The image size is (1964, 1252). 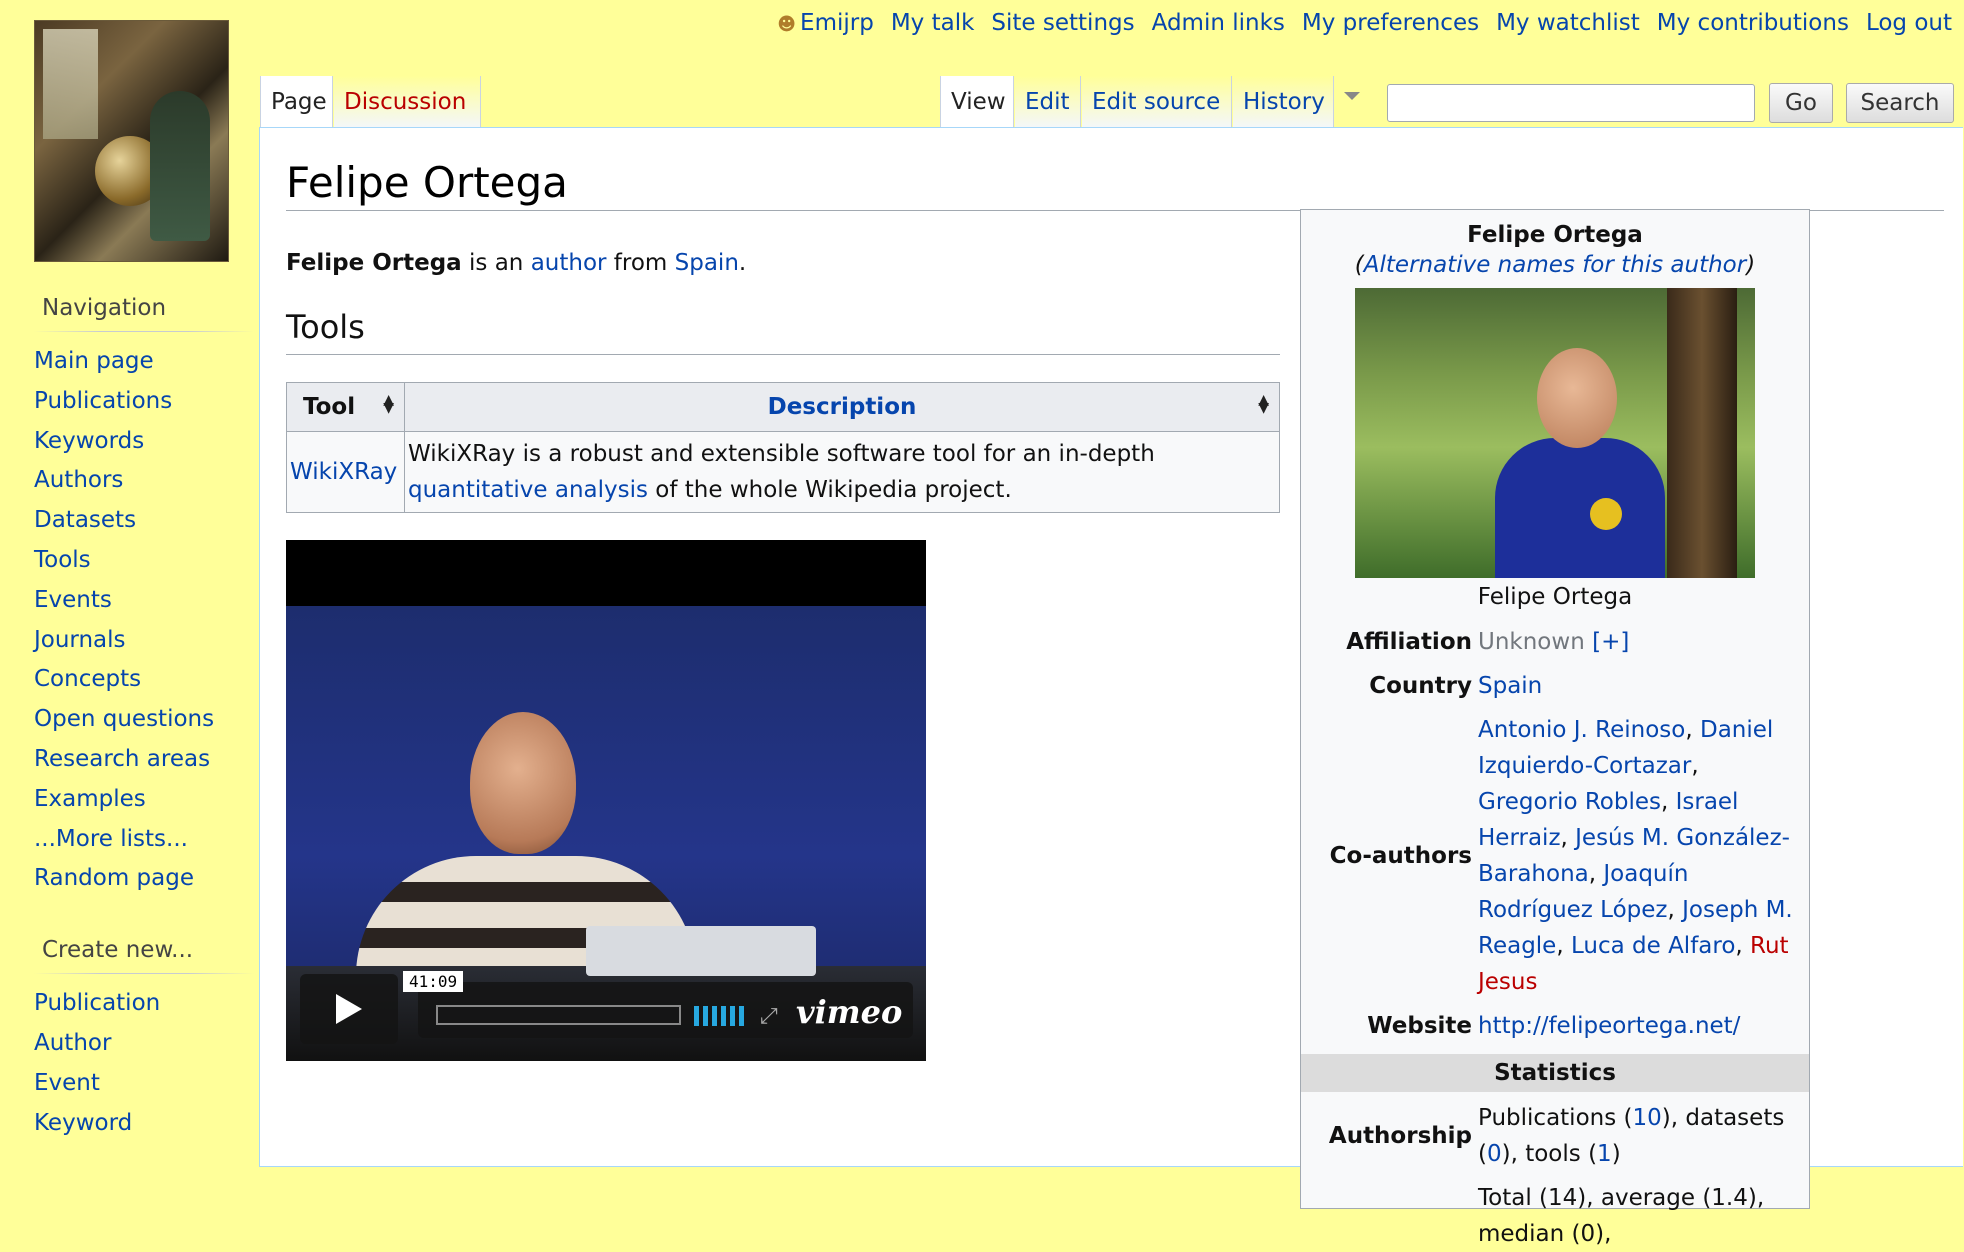 I want to click on sidebar-item-concepts: Concepts, so click(x=146, y=680).